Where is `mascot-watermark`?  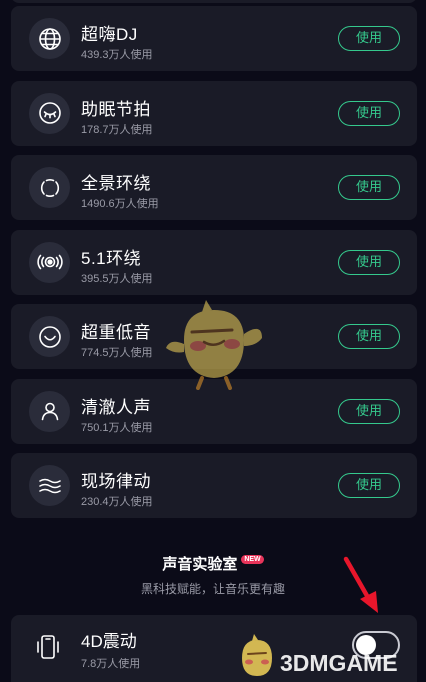 mascot-watermark is located at coordinates (214, 345).